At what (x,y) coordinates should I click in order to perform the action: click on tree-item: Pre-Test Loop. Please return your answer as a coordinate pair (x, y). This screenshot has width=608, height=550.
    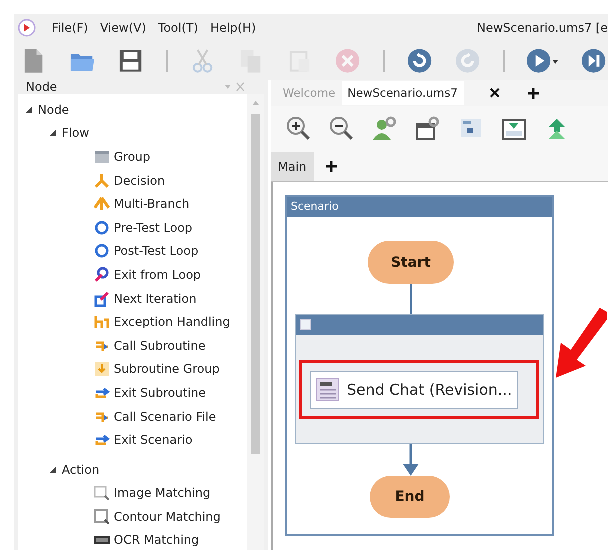
    Looking at the image, I should click on (153, 227).